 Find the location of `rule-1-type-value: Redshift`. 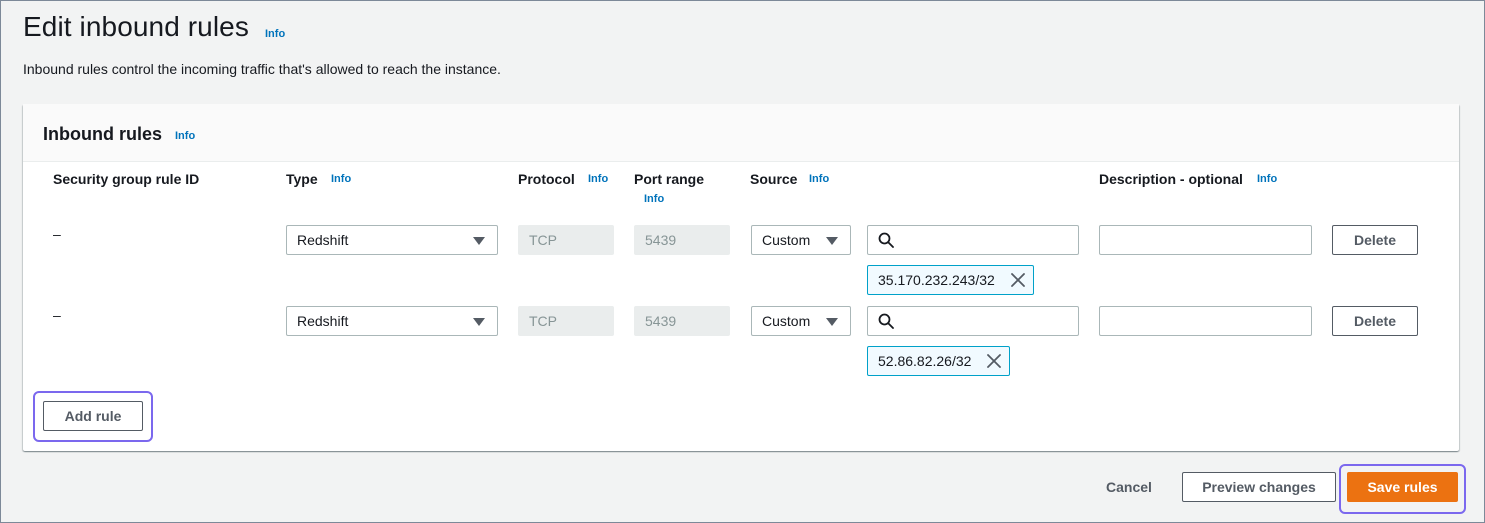

rule-1-type-value: Redshift is located at coordinates (323, 240).